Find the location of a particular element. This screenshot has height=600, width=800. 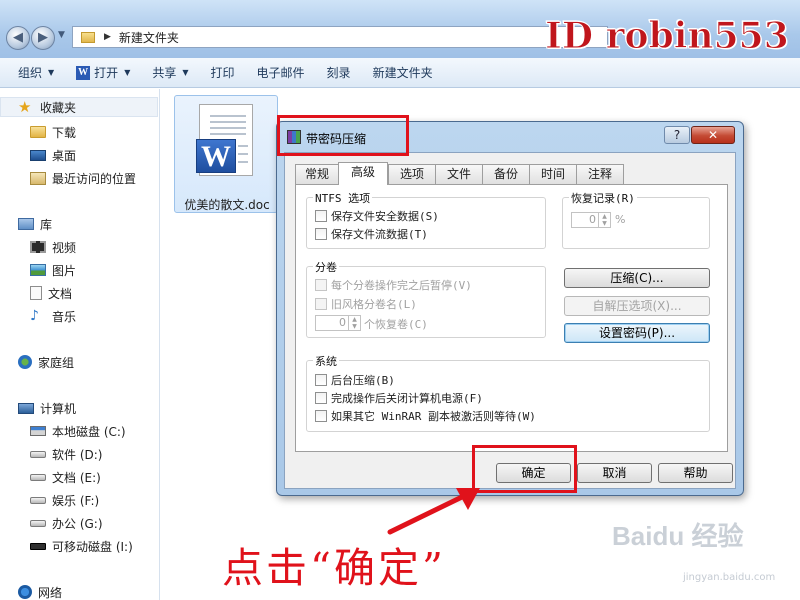

background-compress-checkbox: 后台压缩(B) is located at coordinates (355, 380).